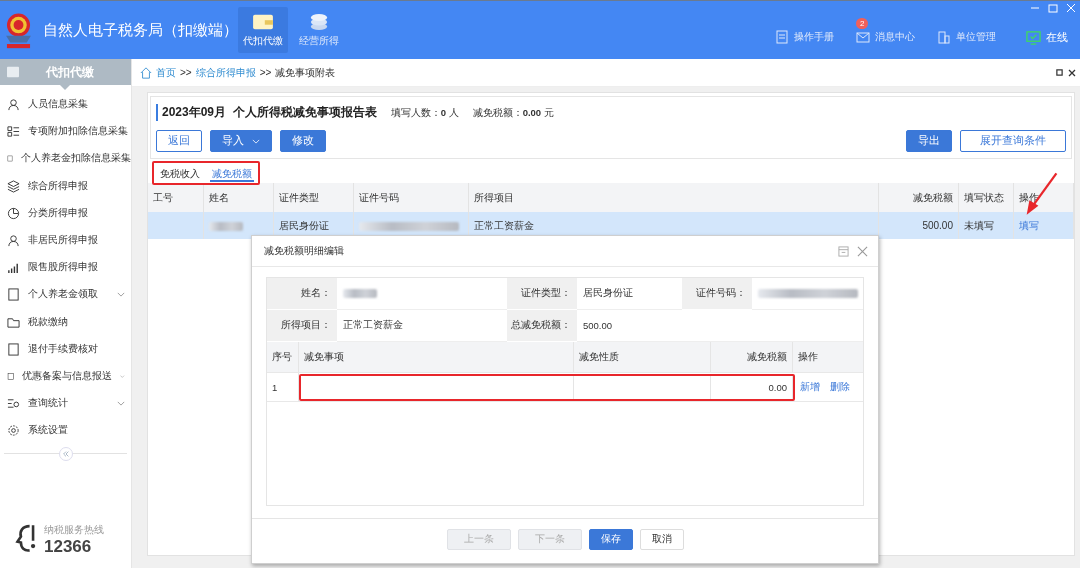  What do you see at coordinates (65, 404) in the screenshot?
I see `sidebar-item: 查询统计` at bounding box center [65, 404].